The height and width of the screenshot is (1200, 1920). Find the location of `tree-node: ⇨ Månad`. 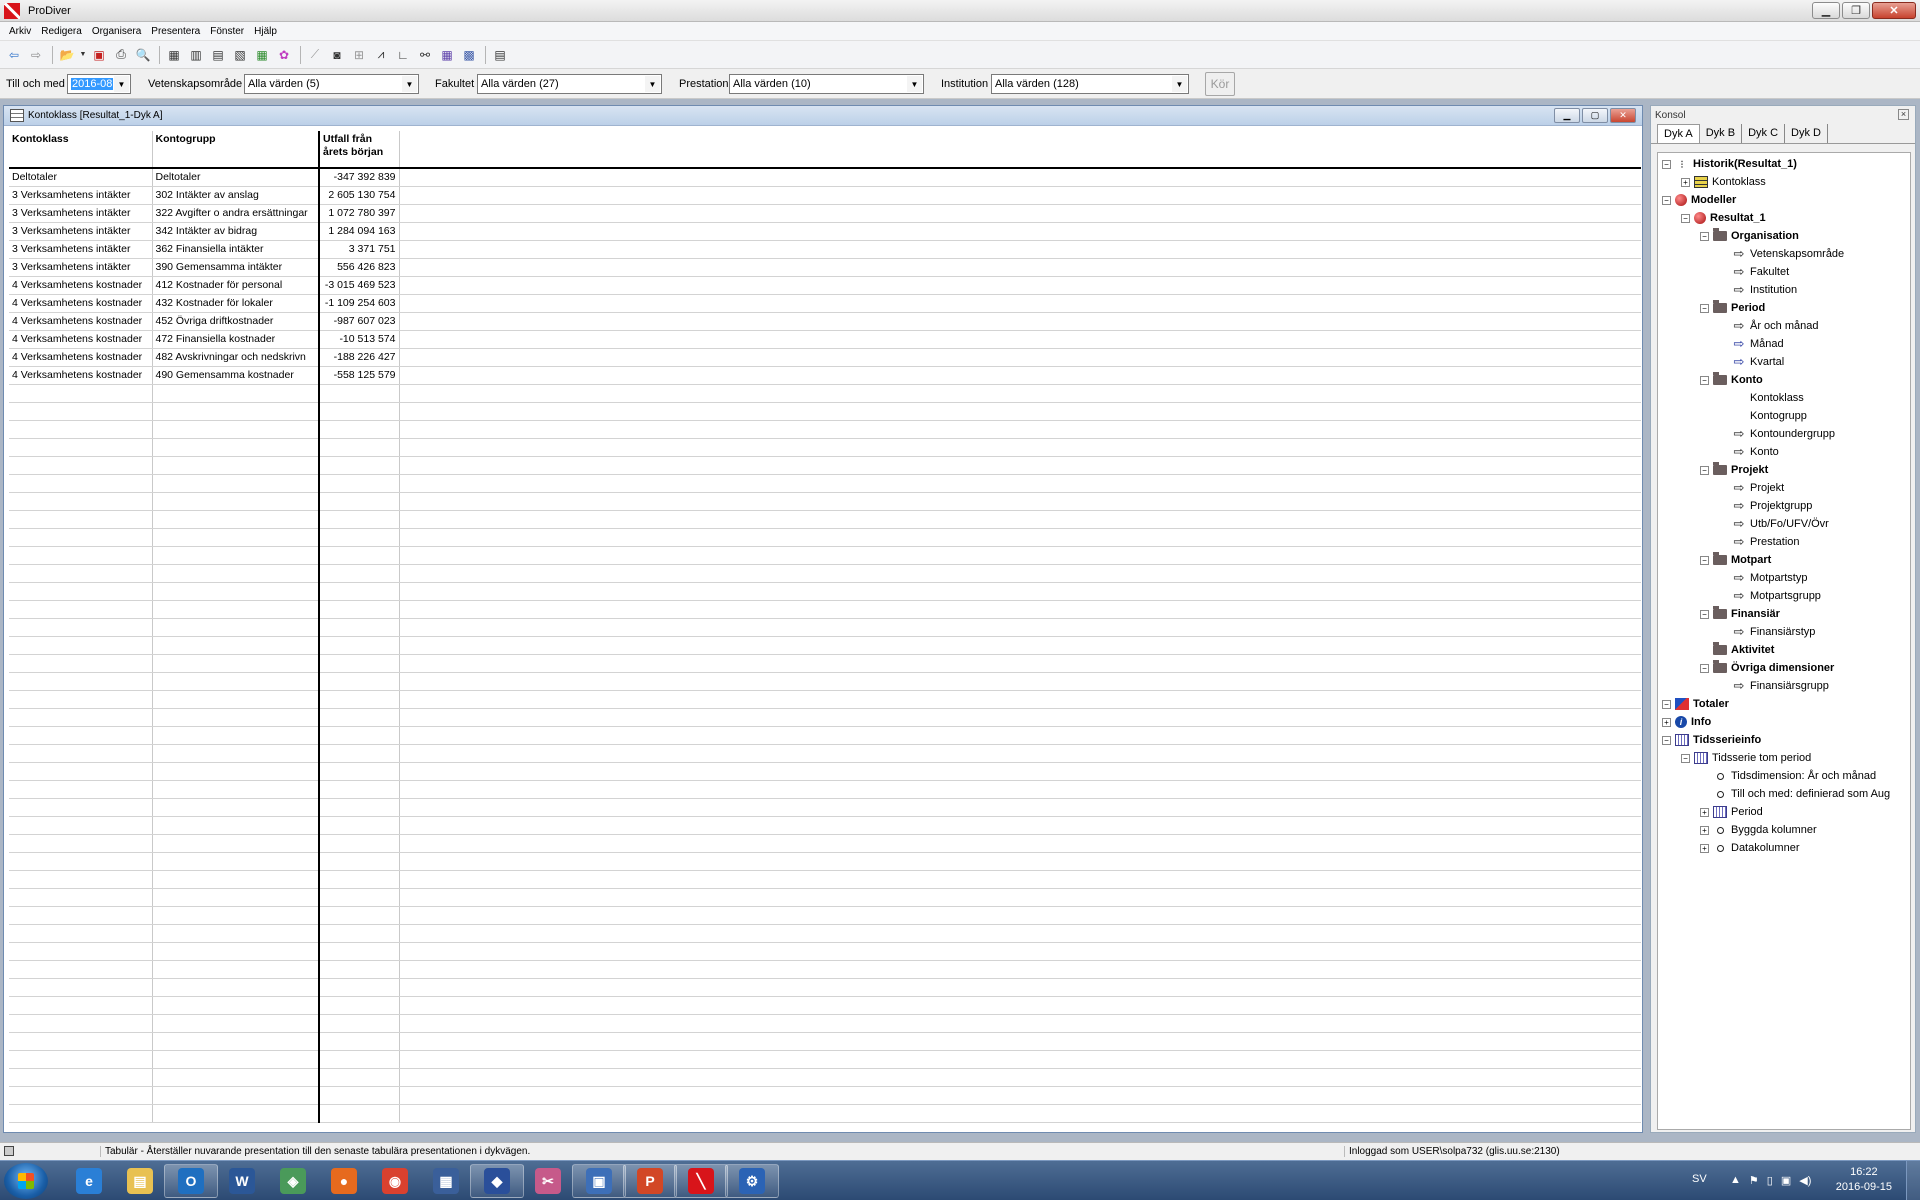

tree-node: ⇨ Månad is located at coordinates (1784, 344).